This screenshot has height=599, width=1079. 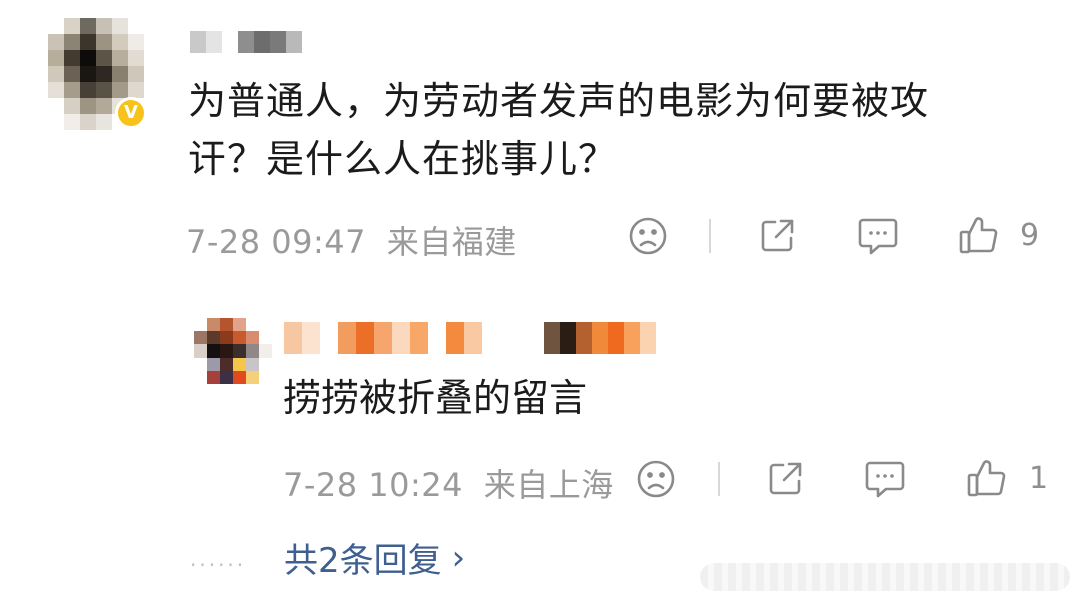 I want to click on comment-timestamp: 7-28 09:47, so click(x=276, y=242).